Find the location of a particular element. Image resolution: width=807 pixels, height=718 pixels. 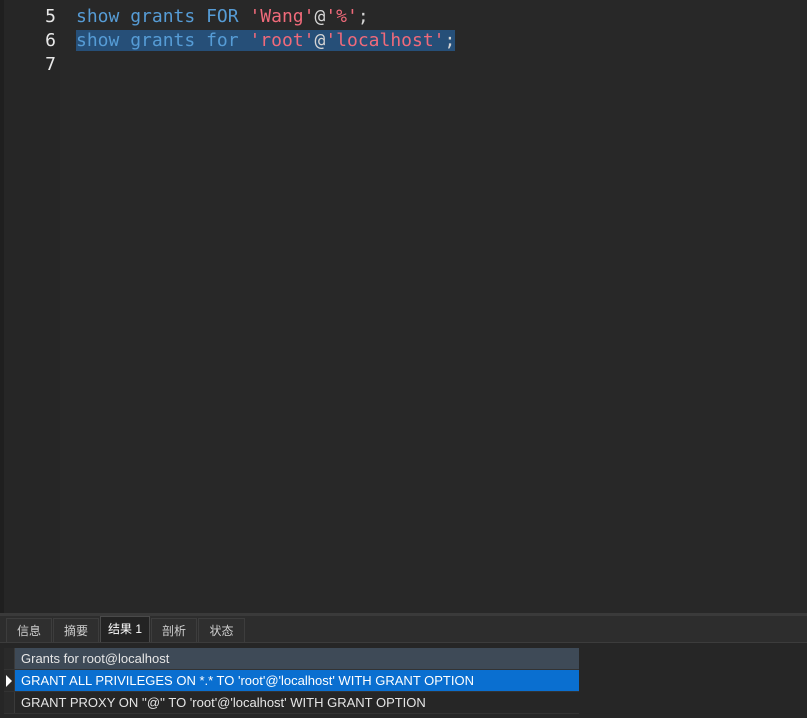

line-number: 6 is located at coordinates (50, 40).